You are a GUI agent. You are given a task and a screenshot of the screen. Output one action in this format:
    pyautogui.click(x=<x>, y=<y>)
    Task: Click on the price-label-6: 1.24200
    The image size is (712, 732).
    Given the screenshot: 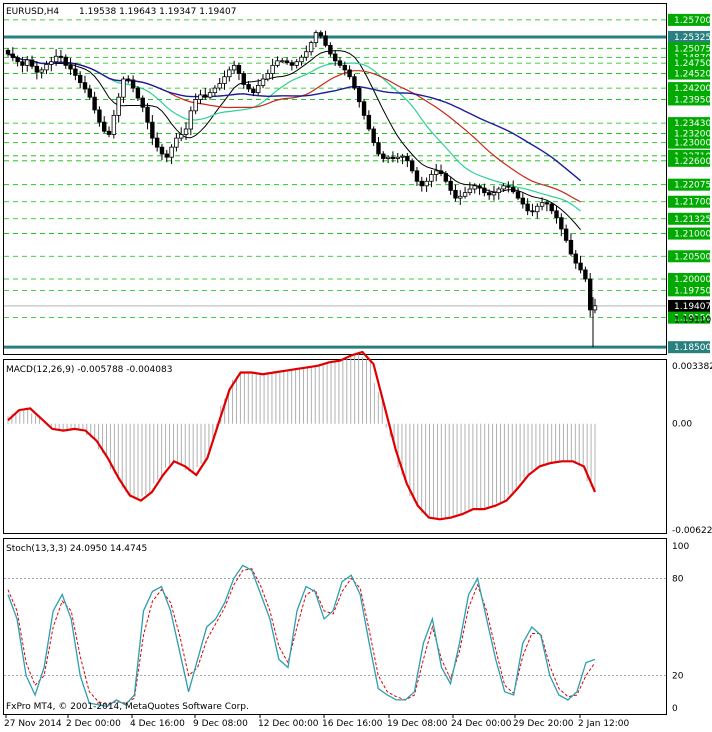 What is the action you would take?
    pyautogui.click(x=689, y=88)
    